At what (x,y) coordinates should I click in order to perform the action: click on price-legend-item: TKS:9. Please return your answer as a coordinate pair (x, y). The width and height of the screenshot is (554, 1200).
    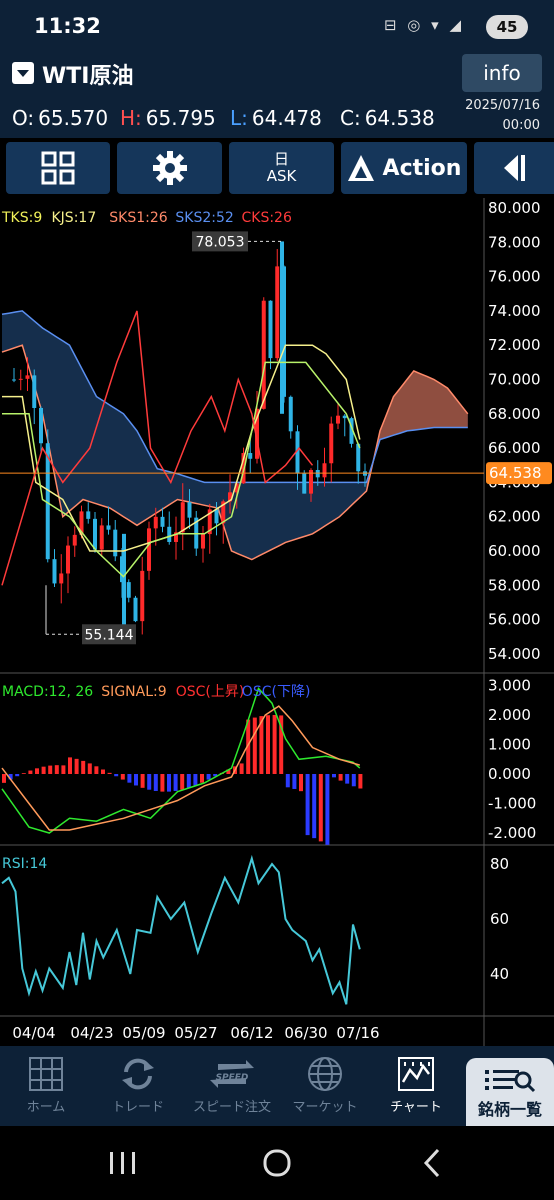
    Looking at the image, I should click on (21, 218).